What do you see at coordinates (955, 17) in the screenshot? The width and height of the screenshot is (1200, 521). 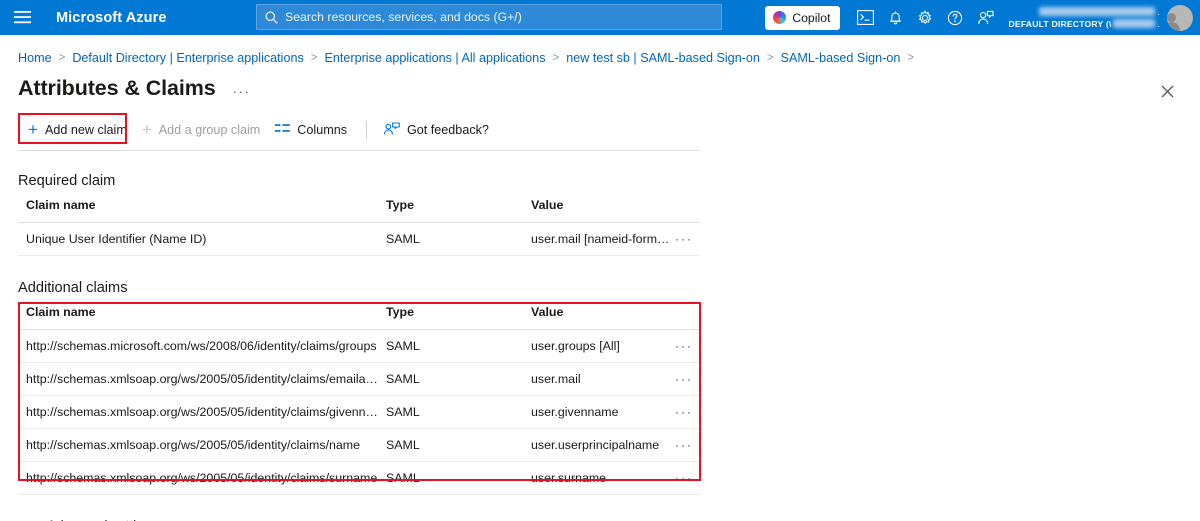 I see `help-question-icon` at bounding box center [955, 17].